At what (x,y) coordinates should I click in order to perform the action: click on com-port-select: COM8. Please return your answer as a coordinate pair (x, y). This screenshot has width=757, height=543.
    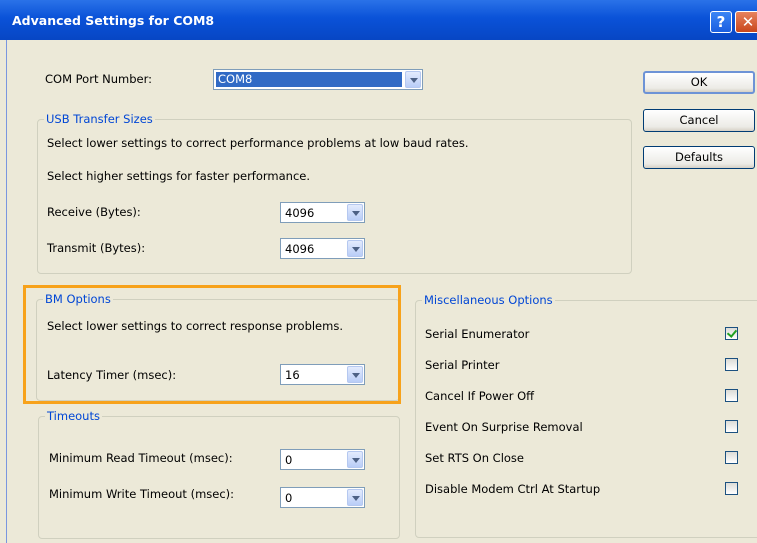
    Looking at the image, I should click on (318, 79).